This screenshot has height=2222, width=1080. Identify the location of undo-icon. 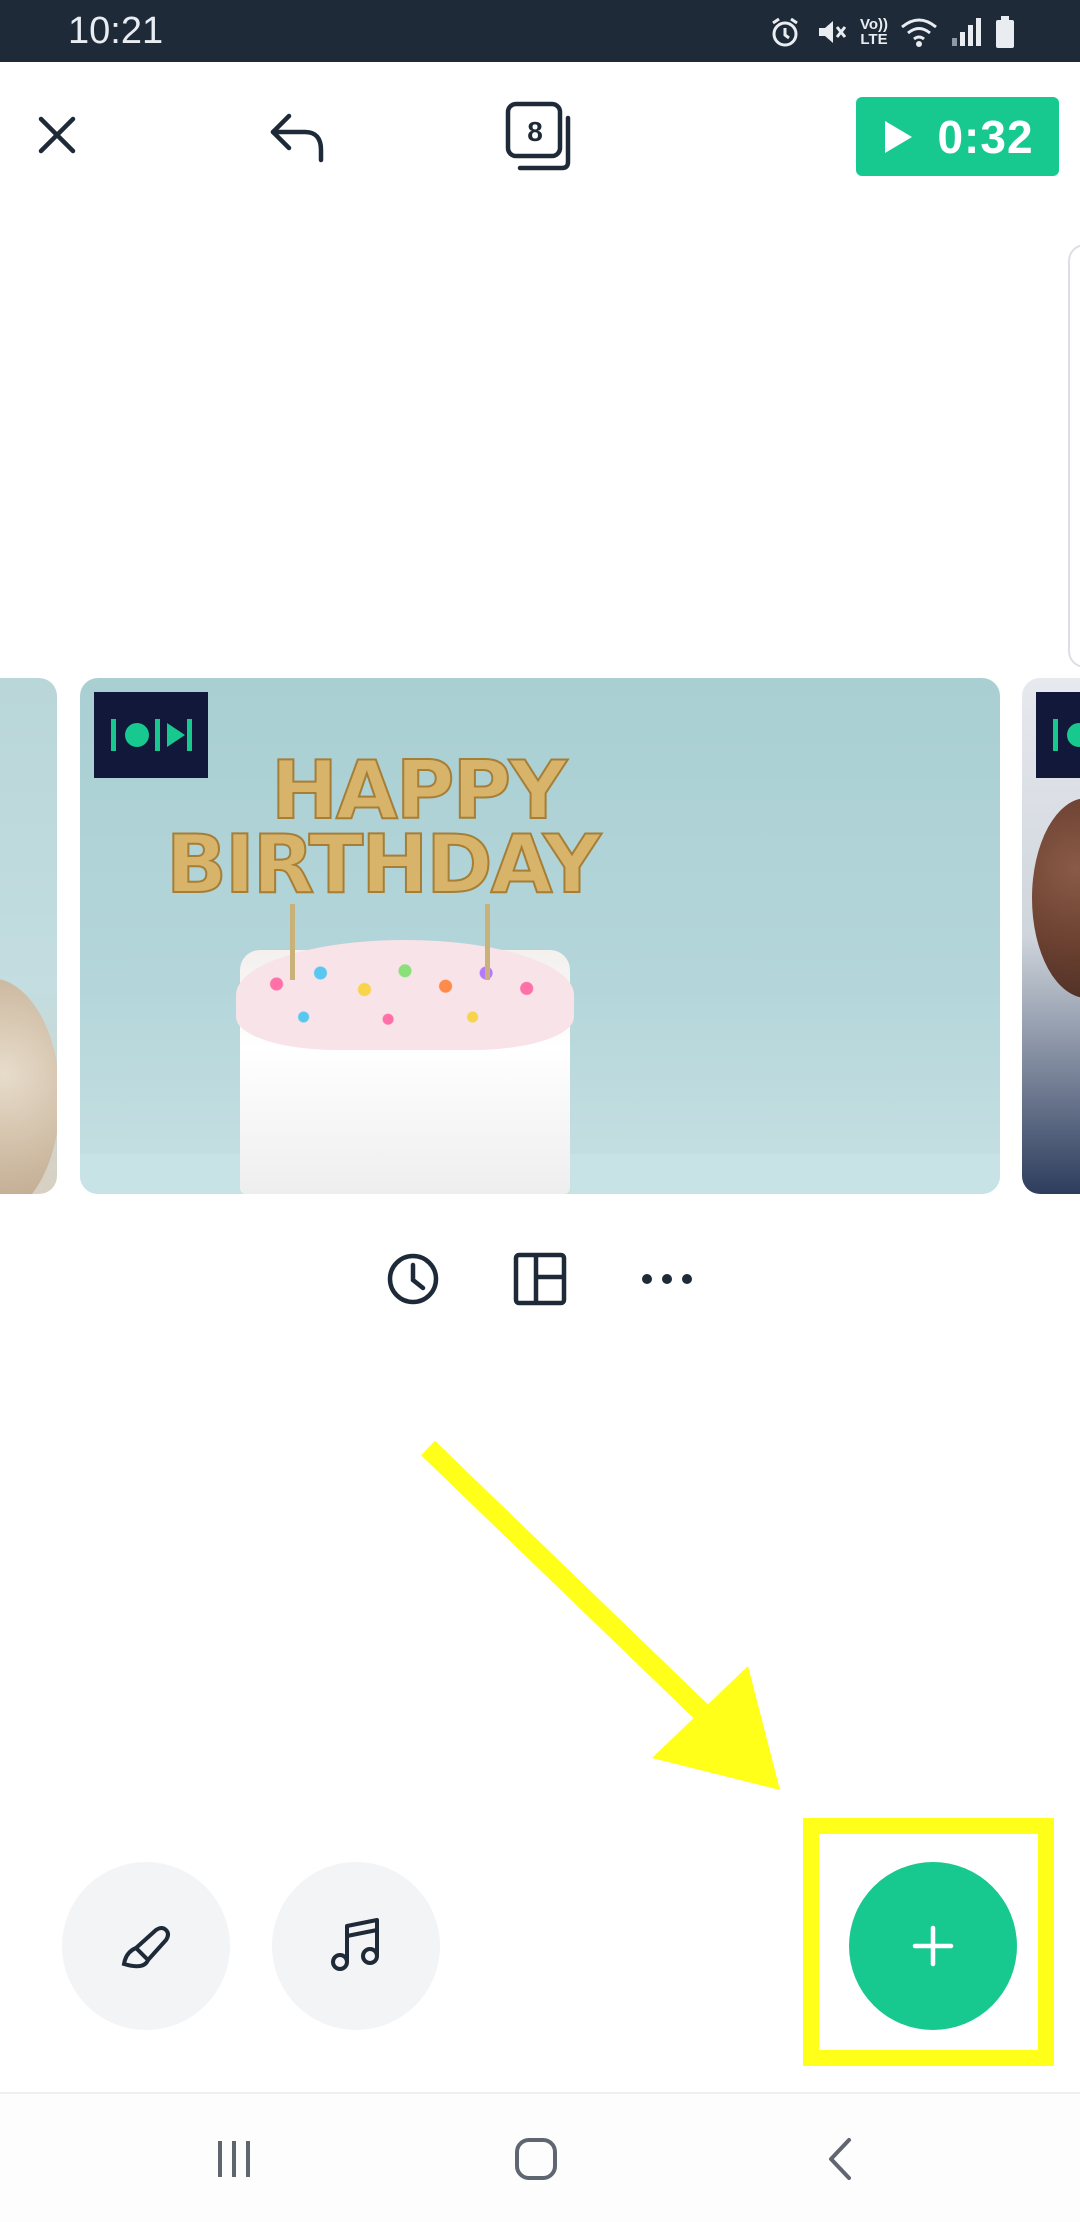
(297, 138).